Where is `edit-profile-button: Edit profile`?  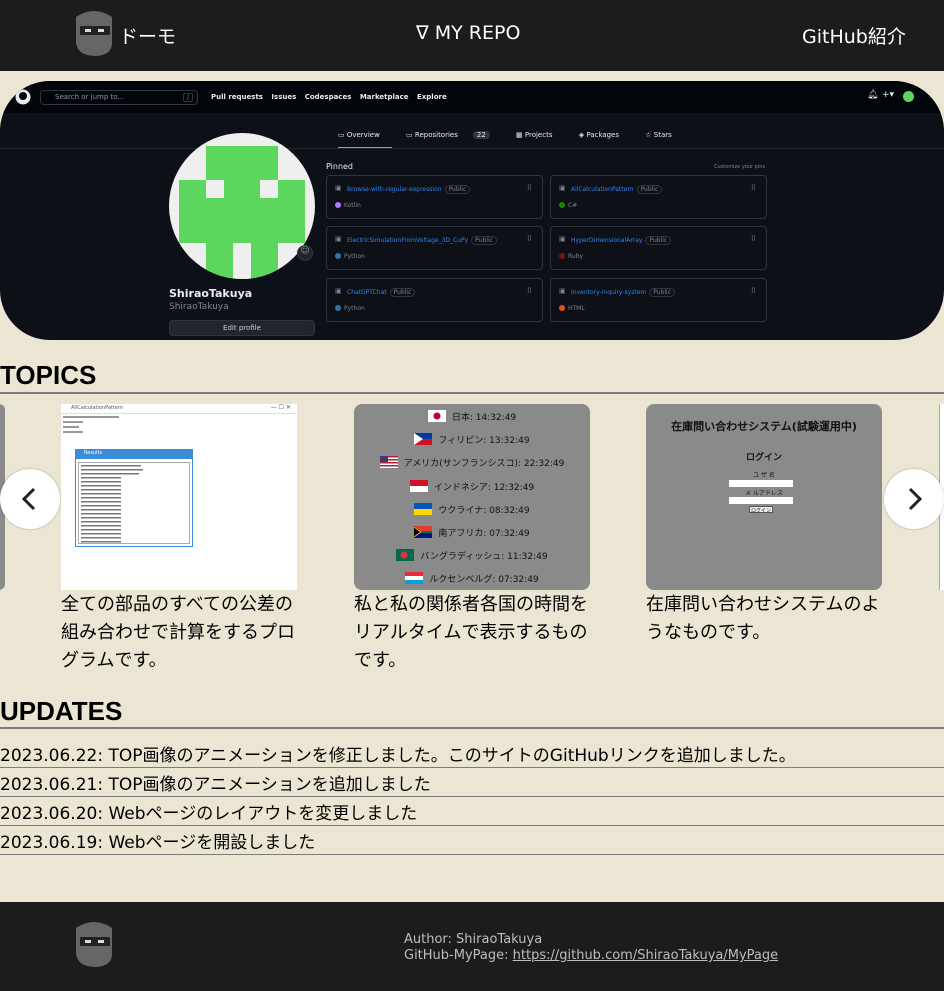
edit-profile-button: Edit profile is located at coordinates (242, 328).